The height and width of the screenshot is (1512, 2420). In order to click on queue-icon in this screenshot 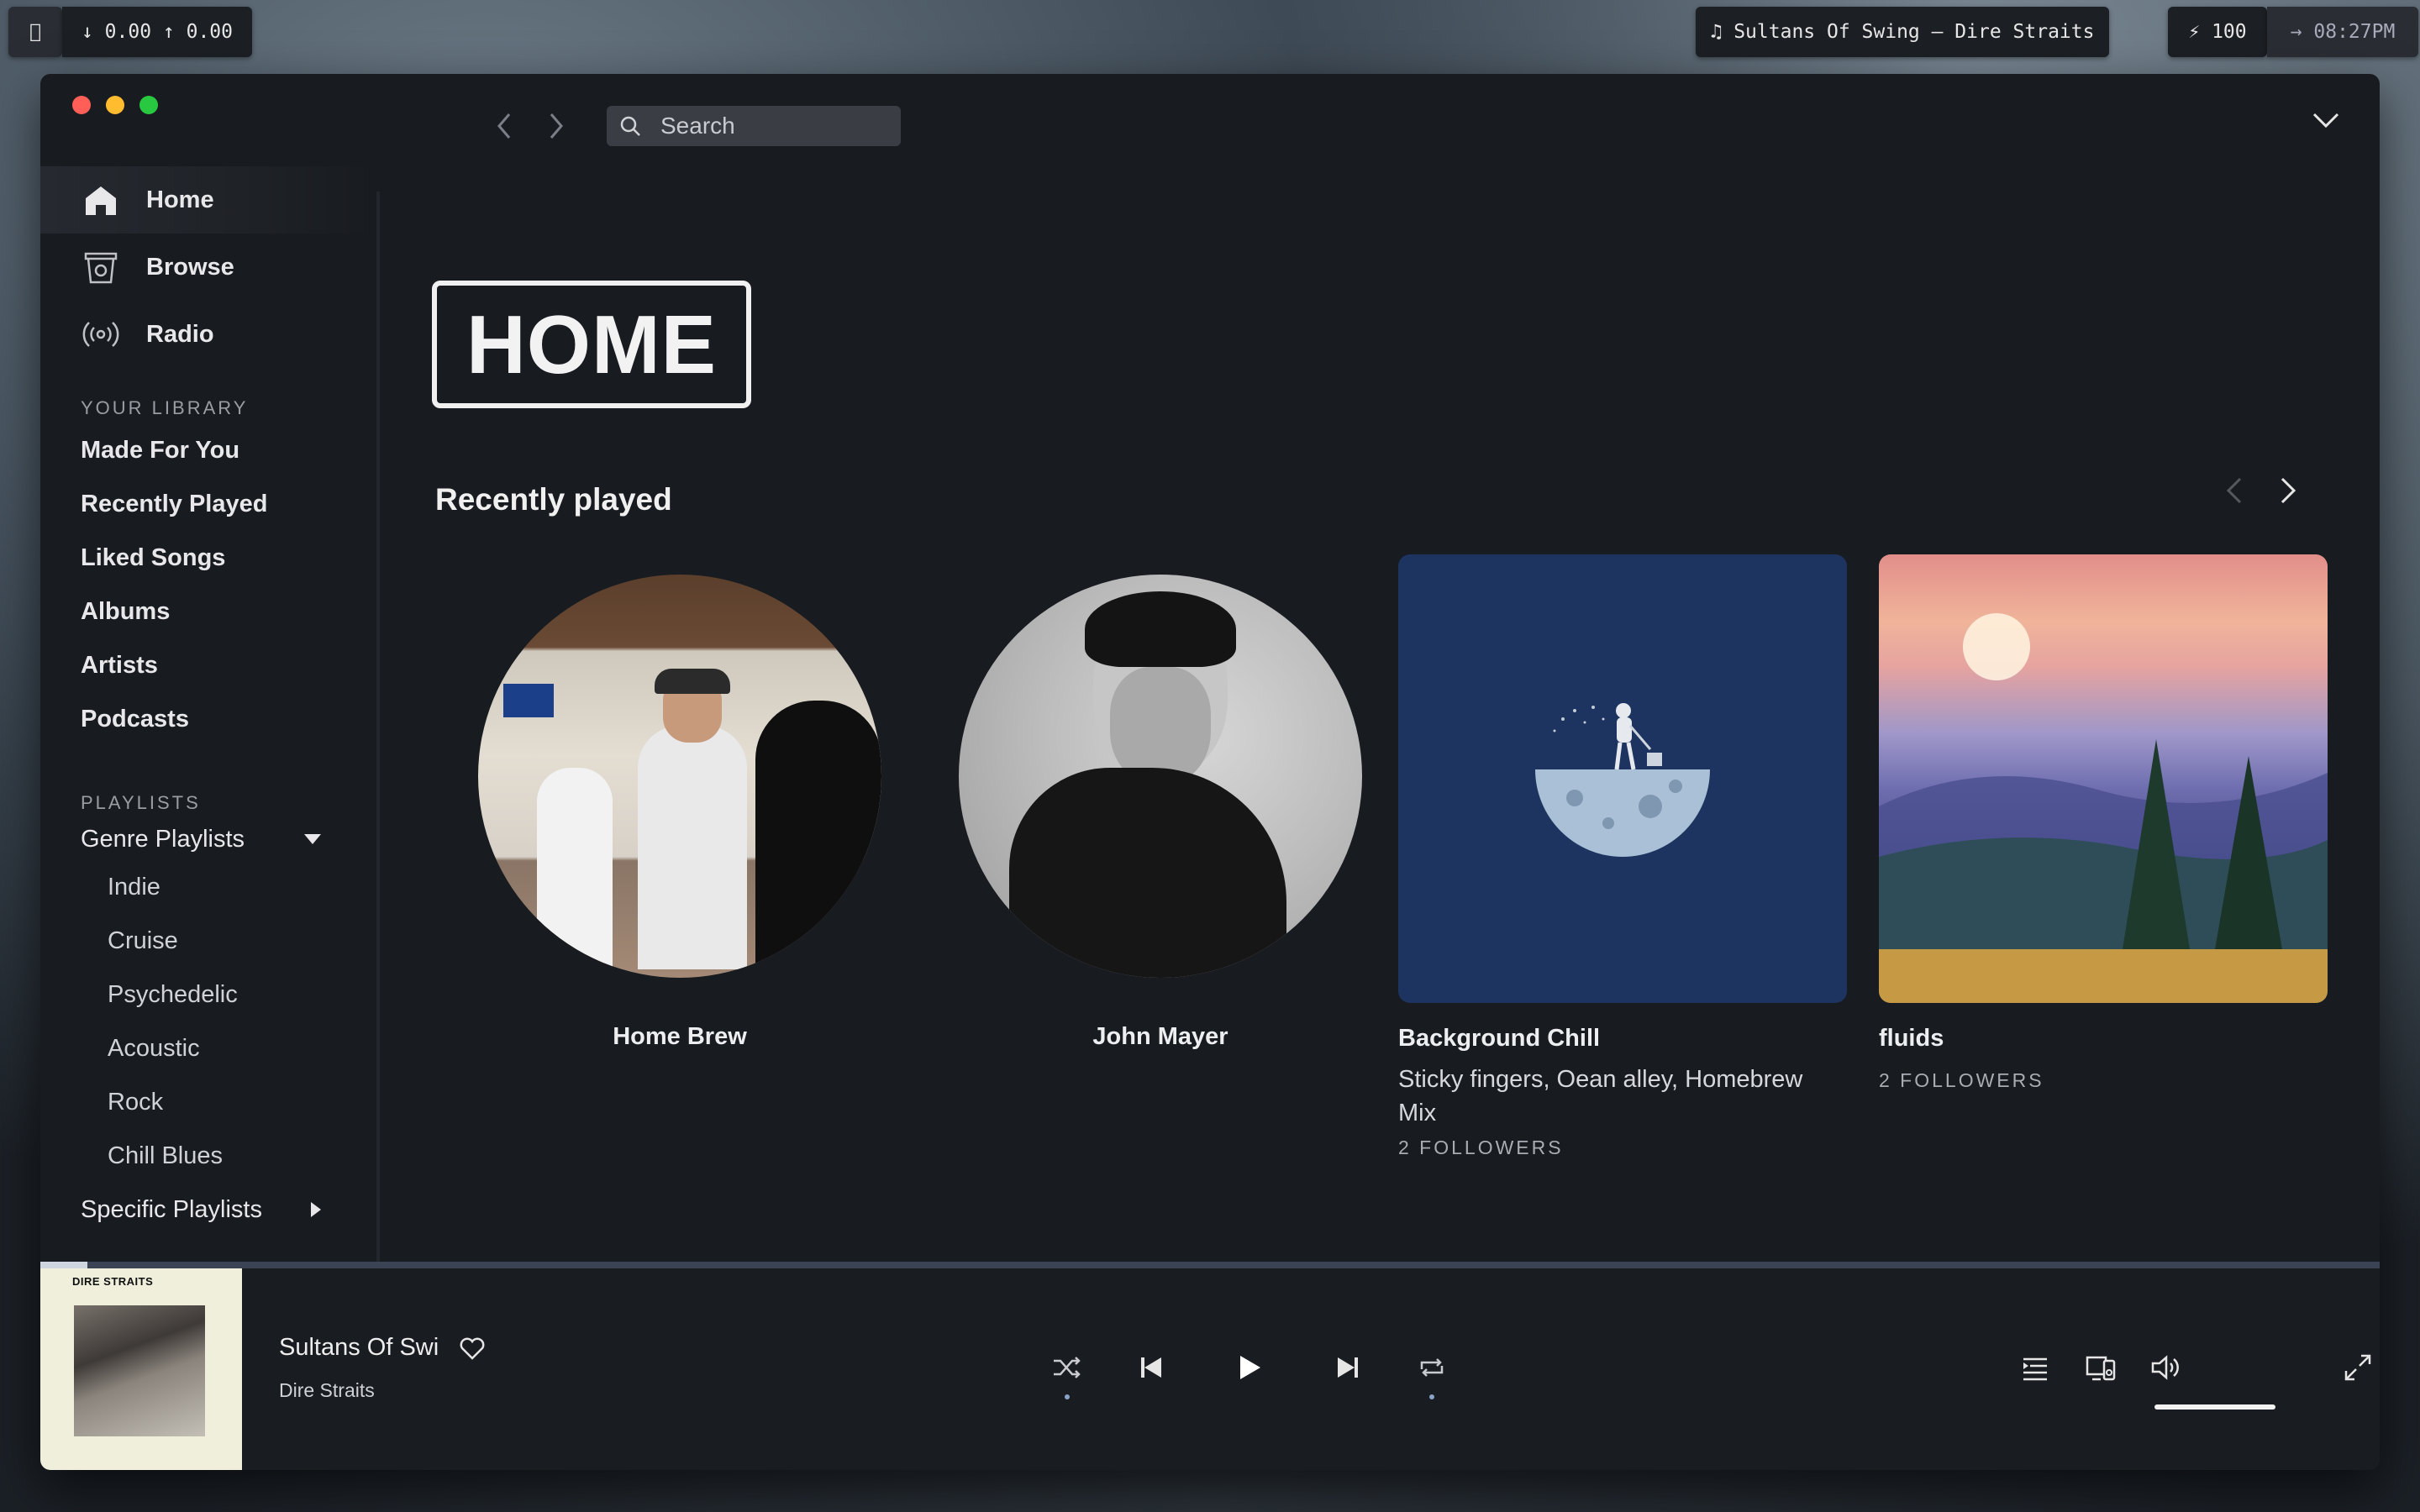, I will do `click(2035, 1367)`.